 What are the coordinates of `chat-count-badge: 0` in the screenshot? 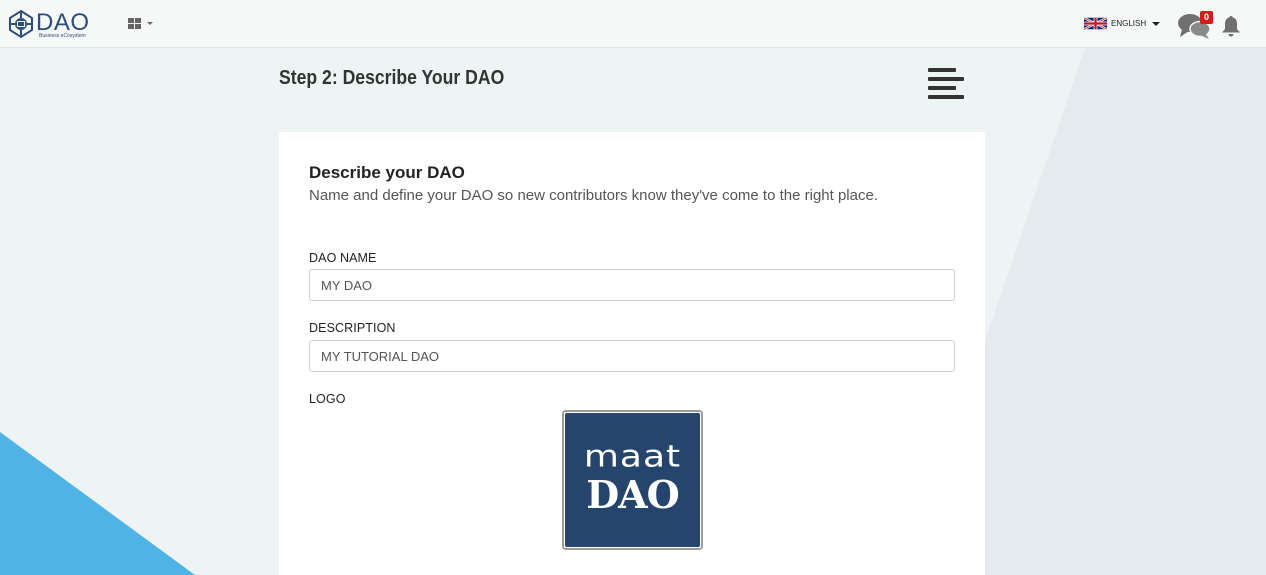 It's located at (1206, 17).